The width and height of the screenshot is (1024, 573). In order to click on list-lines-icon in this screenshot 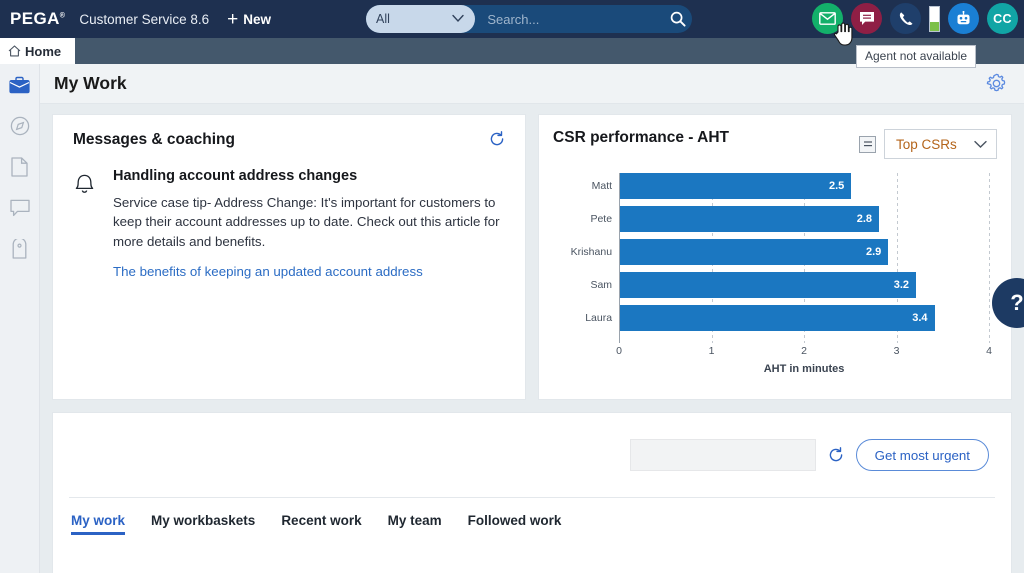, I will do `click(867, 144)`.